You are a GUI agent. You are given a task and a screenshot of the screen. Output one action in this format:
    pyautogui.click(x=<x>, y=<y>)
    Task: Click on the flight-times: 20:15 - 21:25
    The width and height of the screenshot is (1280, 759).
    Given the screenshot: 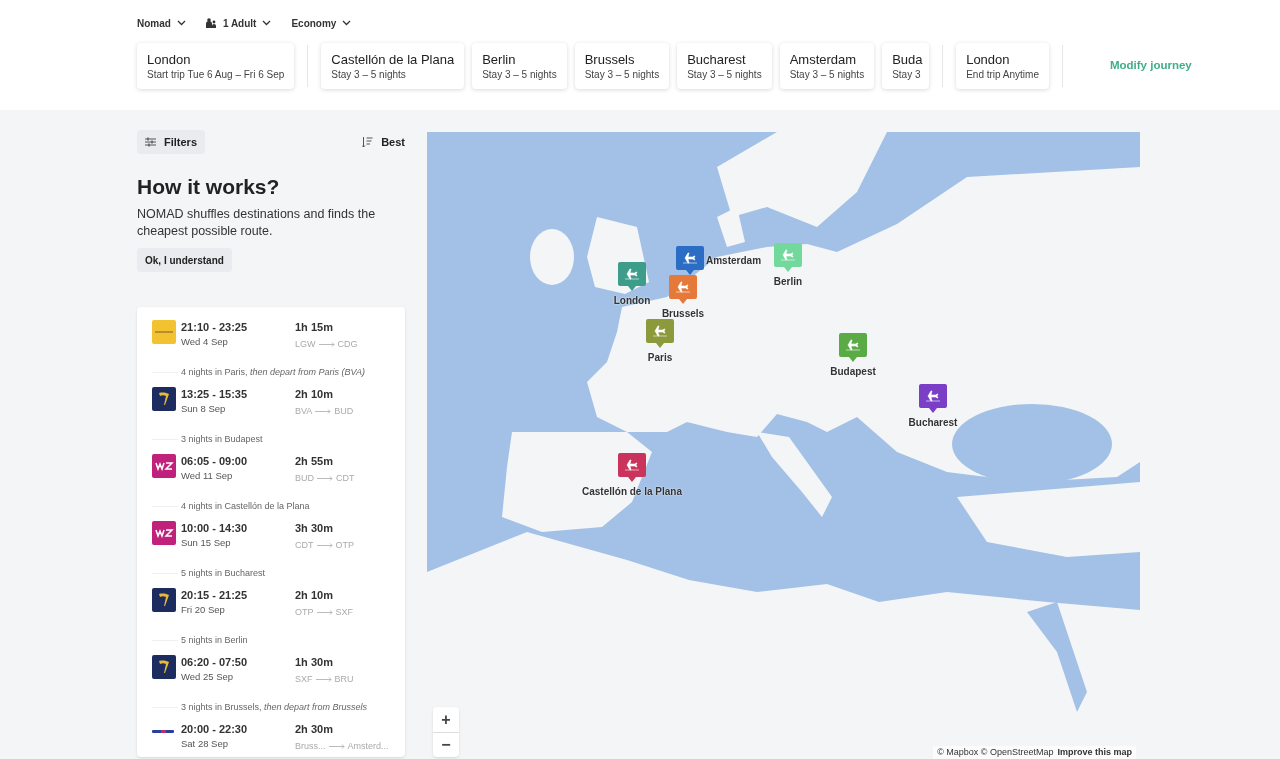 What is the action you would take?
    pyautogui.click(x=215, y=596)
    